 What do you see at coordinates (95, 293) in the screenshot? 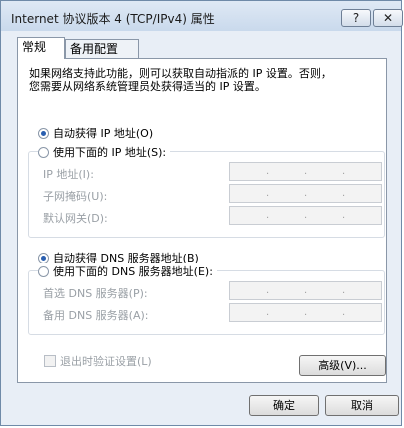
I see `preferred-dns-label: 首选 DNS 服务器(P):` at bounding box center [95, 293].